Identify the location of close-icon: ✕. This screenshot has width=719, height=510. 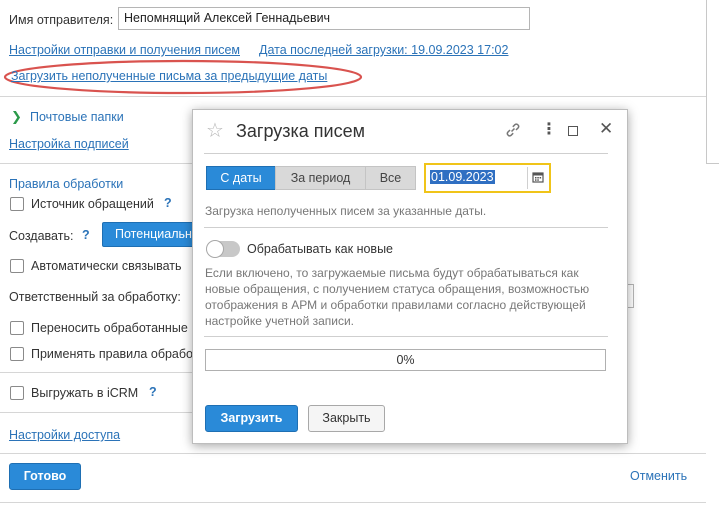
(606, 129).